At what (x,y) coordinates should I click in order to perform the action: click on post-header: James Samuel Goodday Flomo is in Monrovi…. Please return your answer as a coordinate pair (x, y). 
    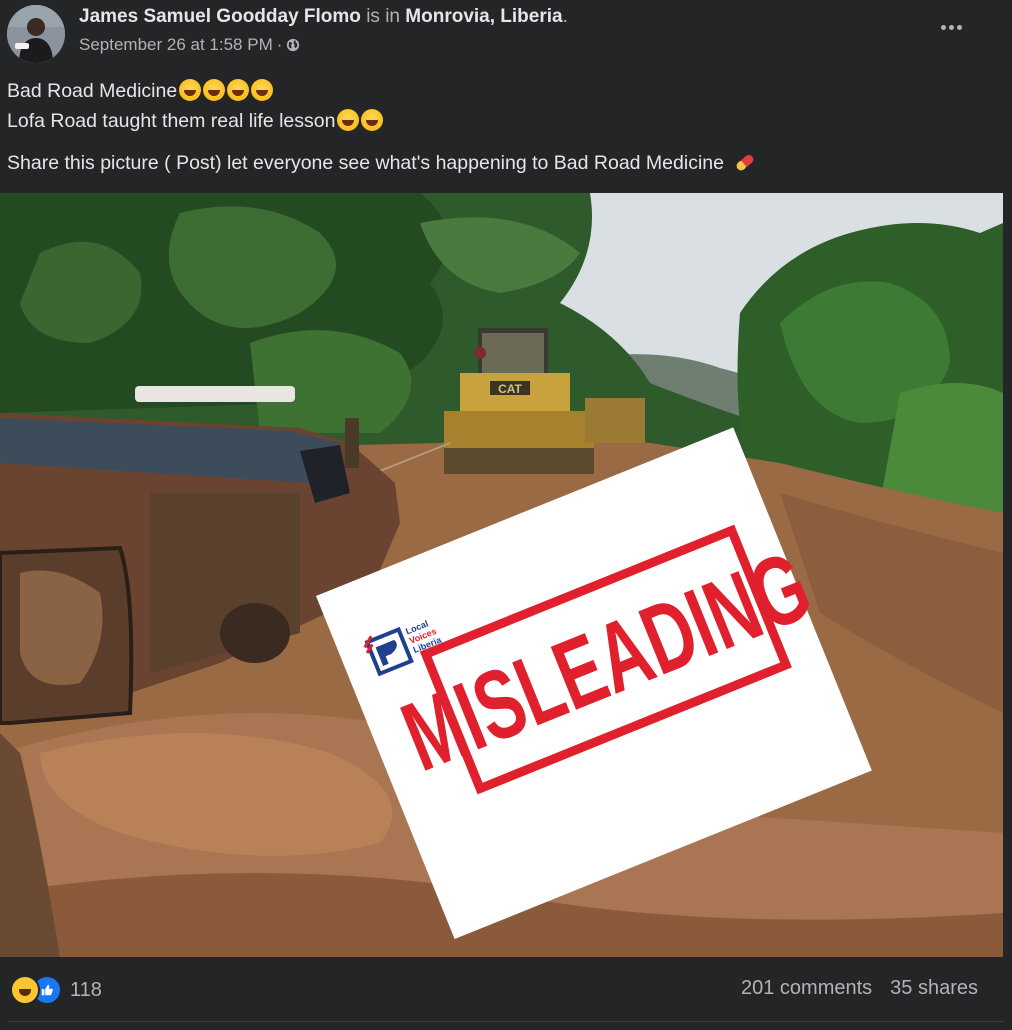
    Looking at the image, I should click on (506, 32).